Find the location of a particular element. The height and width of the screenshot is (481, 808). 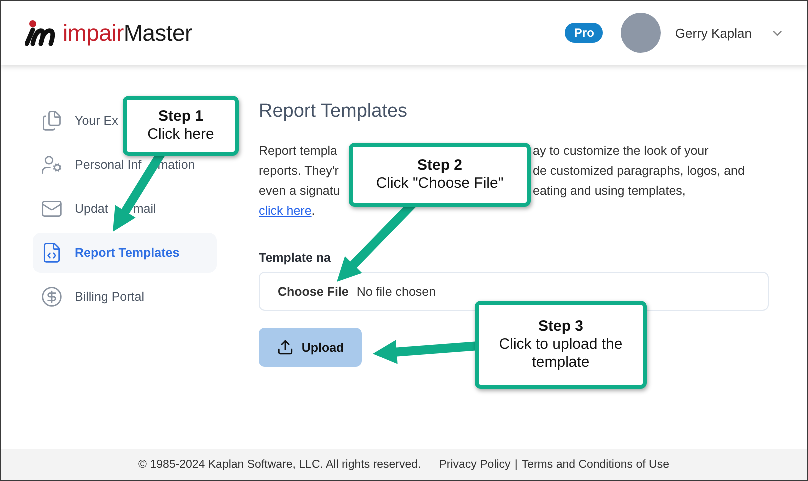

copyright-text: © 1985-2024 Kaplan Software, LLC. All rights reserved. is located at coordinates (280, 464).